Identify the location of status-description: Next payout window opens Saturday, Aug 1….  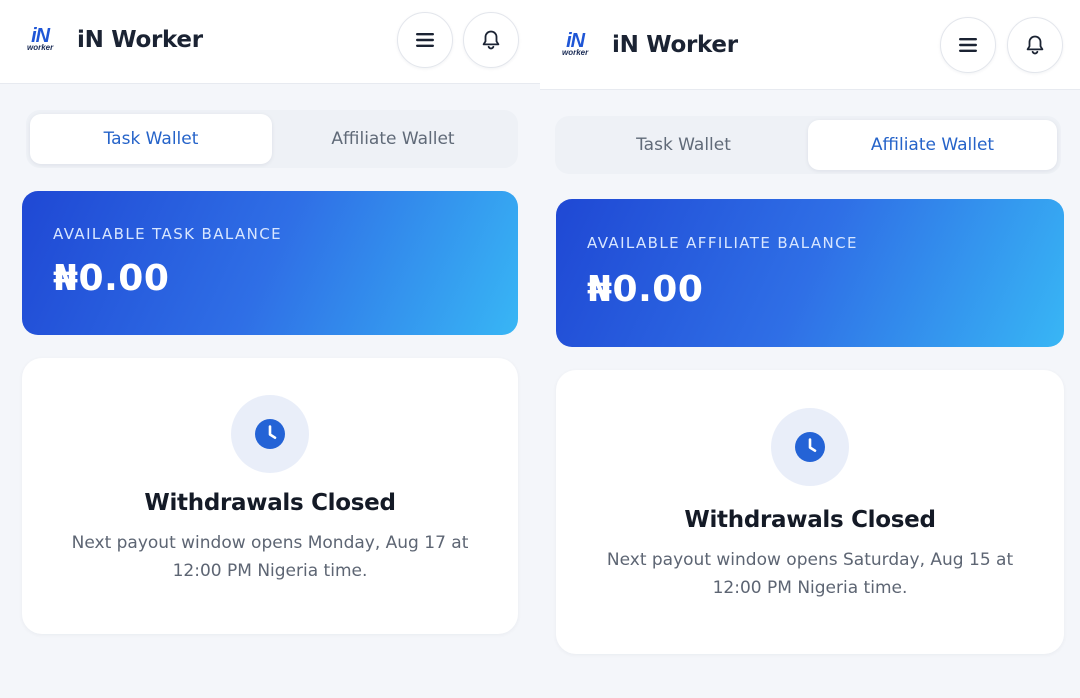
(810, 574).